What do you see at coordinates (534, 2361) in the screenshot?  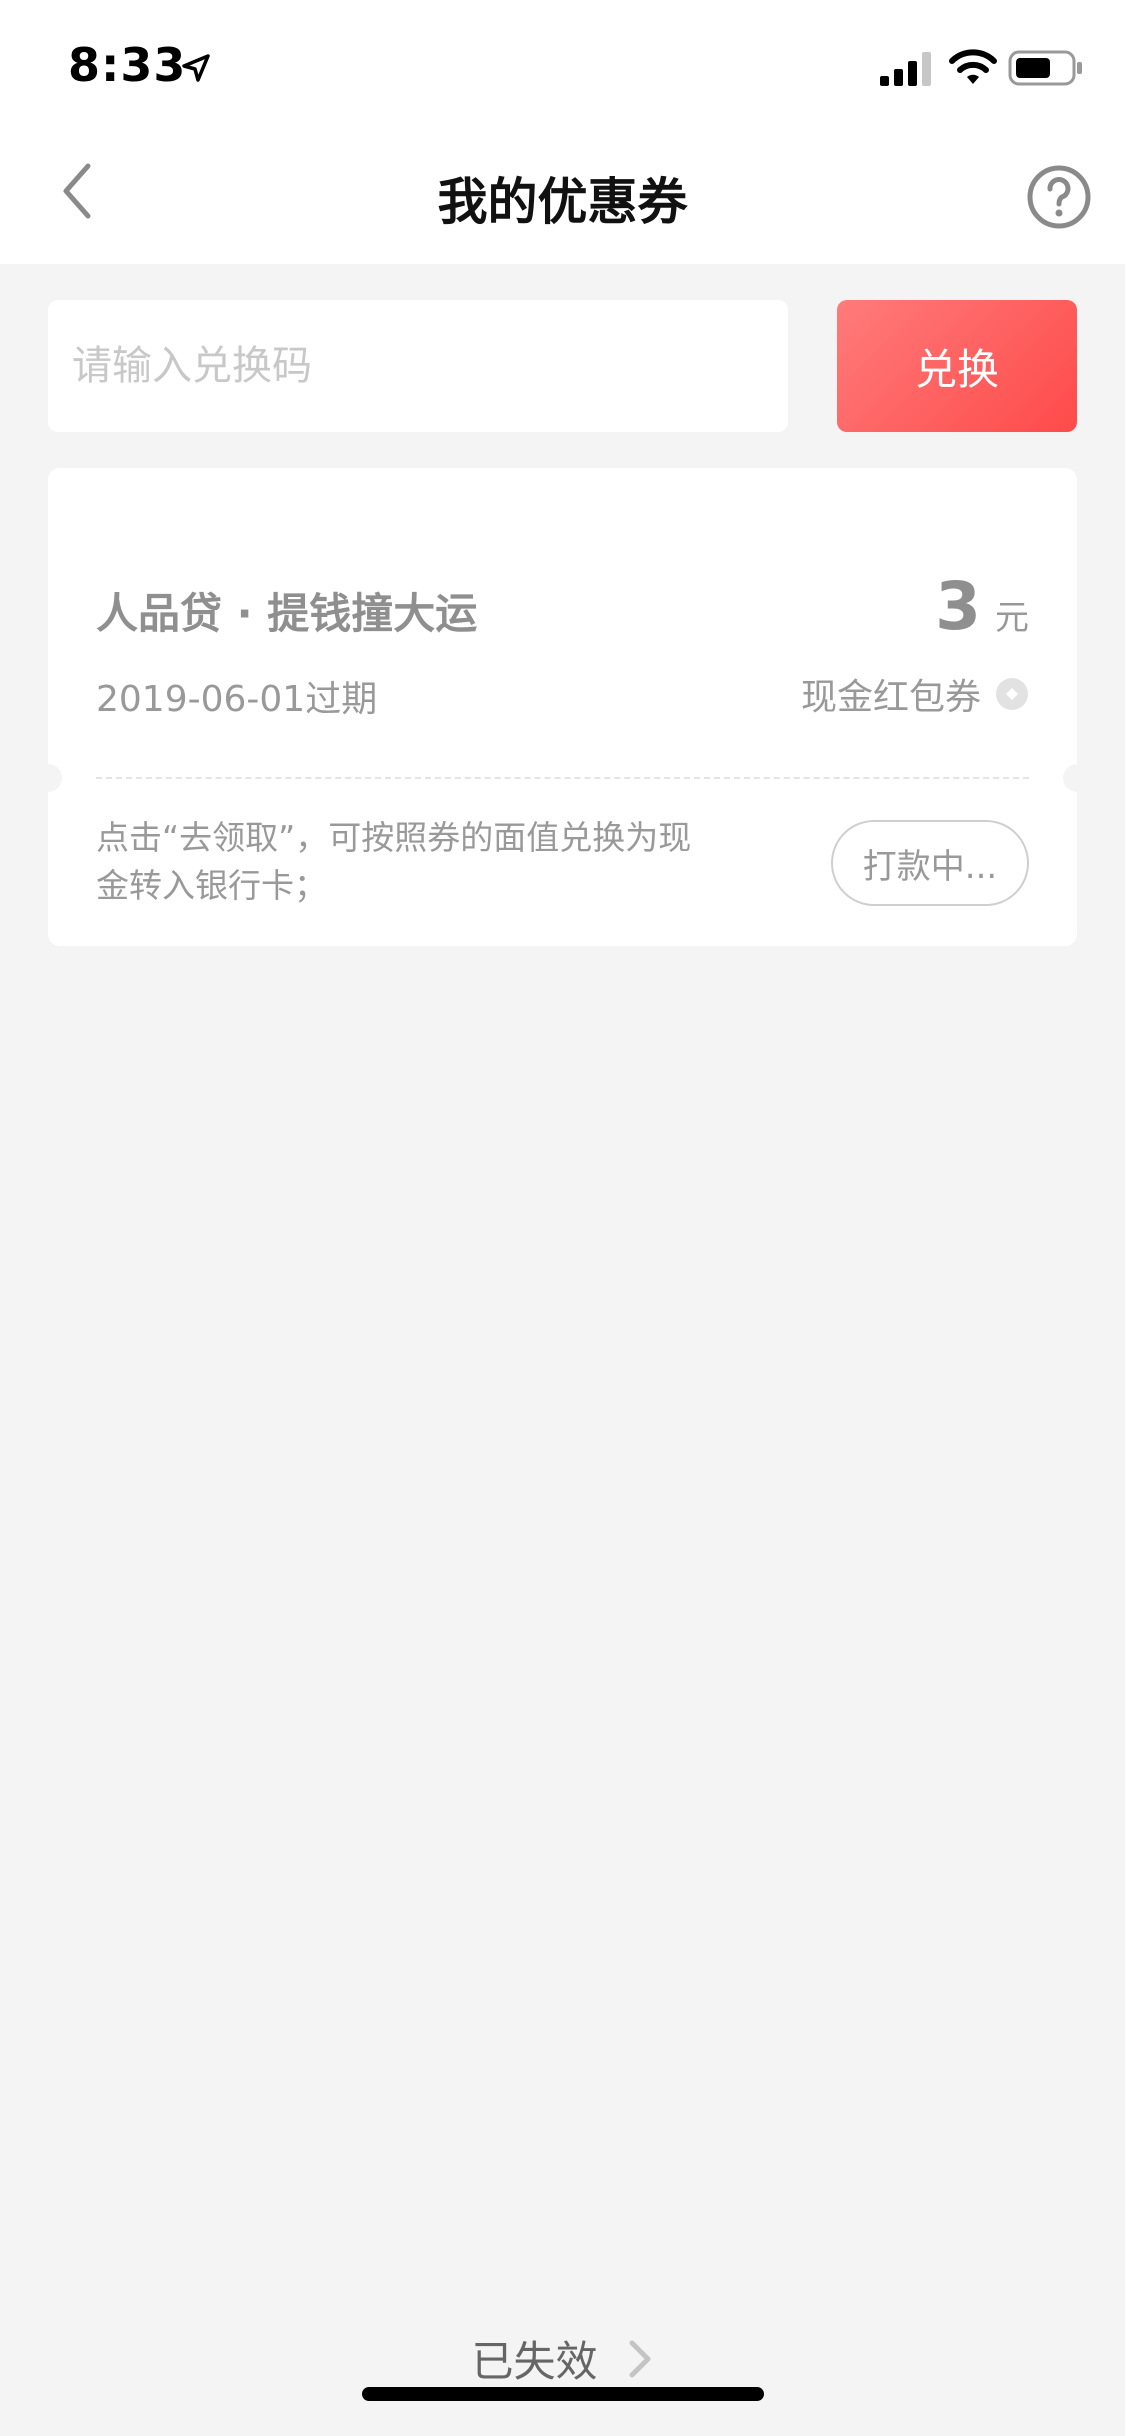 I see `expired-label: 已失效` at bounding box center [534, 2361].